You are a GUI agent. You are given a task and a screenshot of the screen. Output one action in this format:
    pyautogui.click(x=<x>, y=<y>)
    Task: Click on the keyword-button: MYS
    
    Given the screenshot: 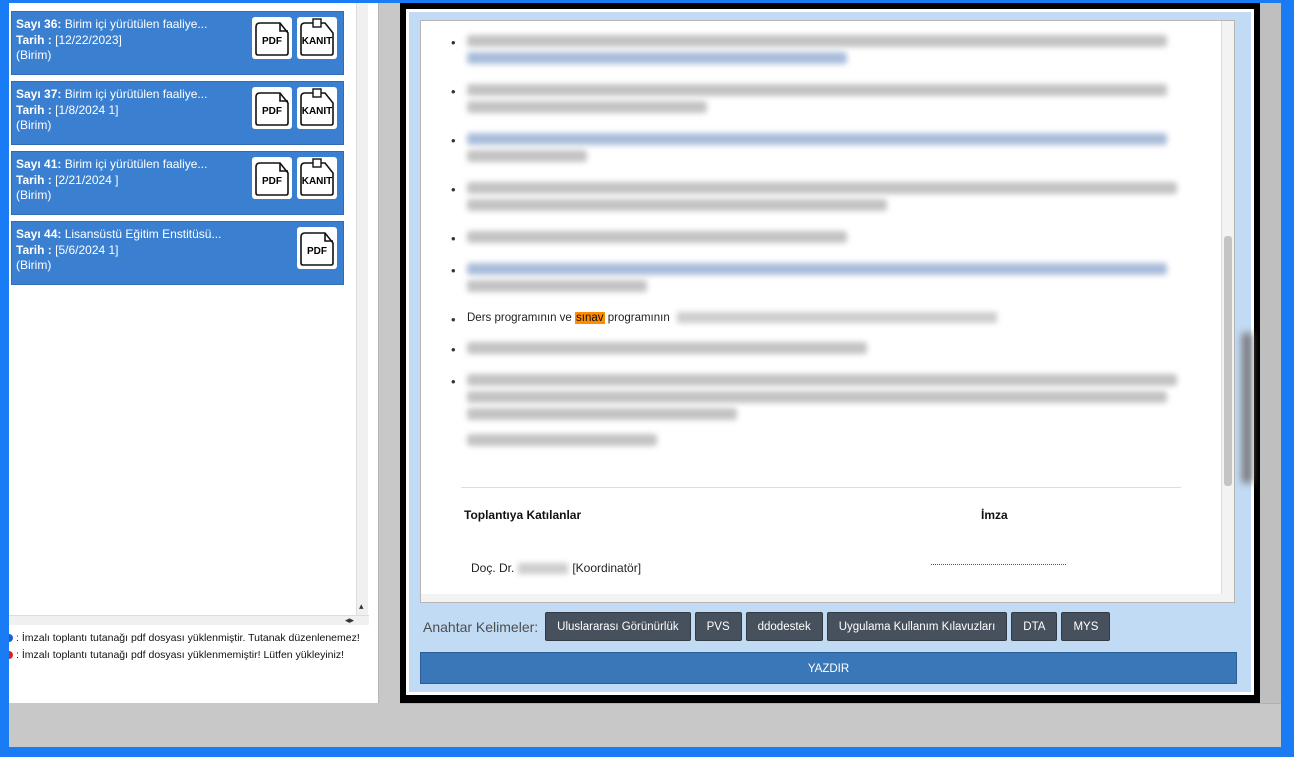 What is the action you would take?
    pyautogui.click(x=1086, y=626)
    